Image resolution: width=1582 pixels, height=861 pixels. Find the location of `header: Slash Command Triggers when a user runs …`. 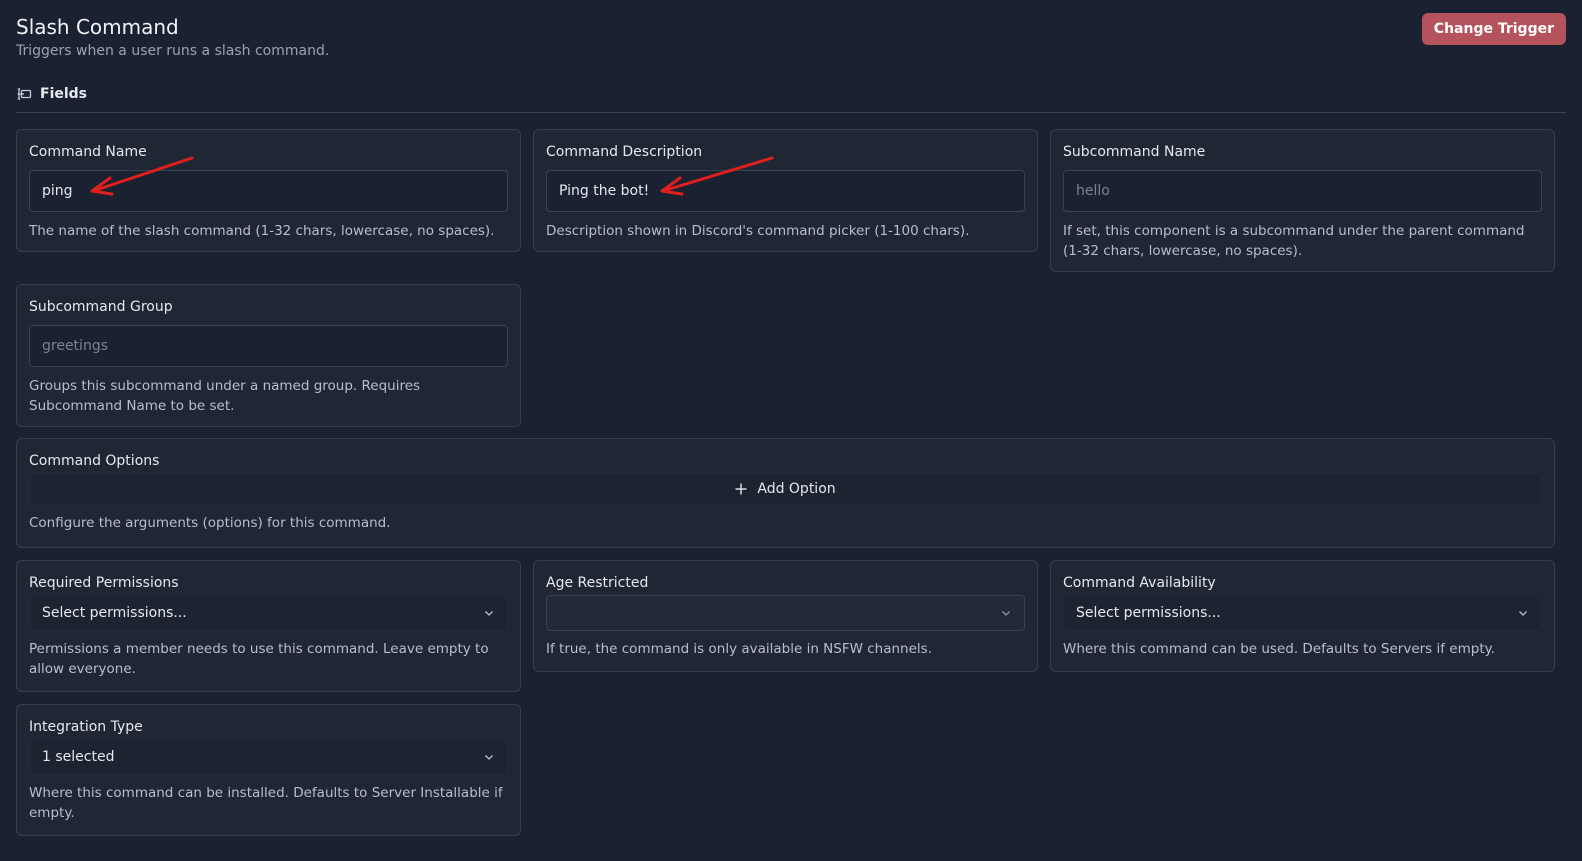

header: Slash Command Triggers when a user runs … is located at coordinates (172, 37).